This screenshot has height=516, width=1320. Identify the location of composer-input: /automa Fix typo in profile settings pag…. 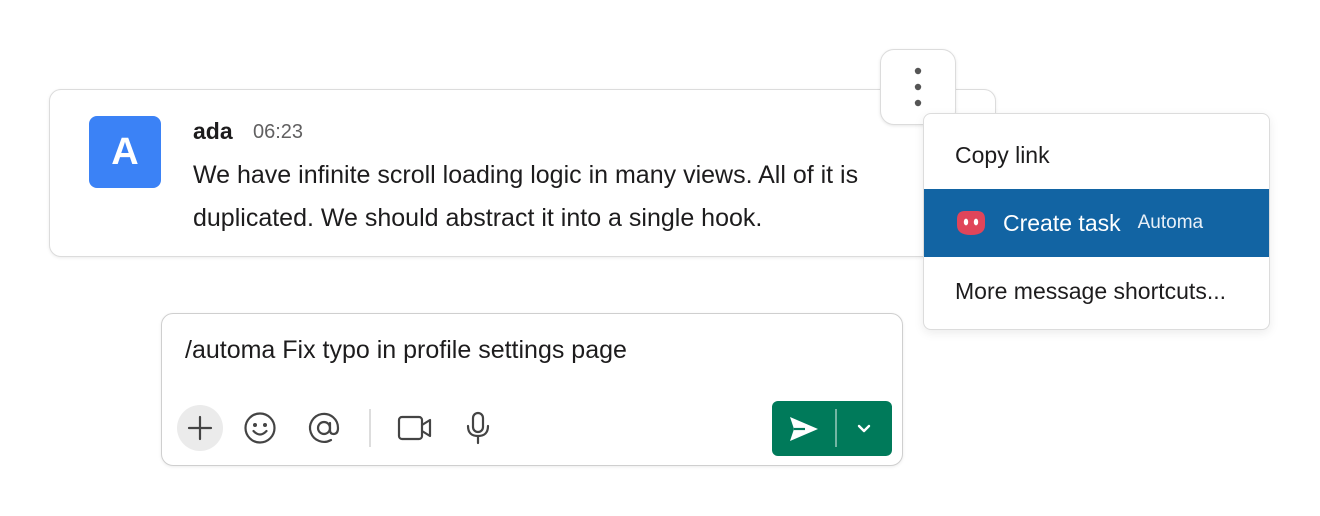
(406, 350).